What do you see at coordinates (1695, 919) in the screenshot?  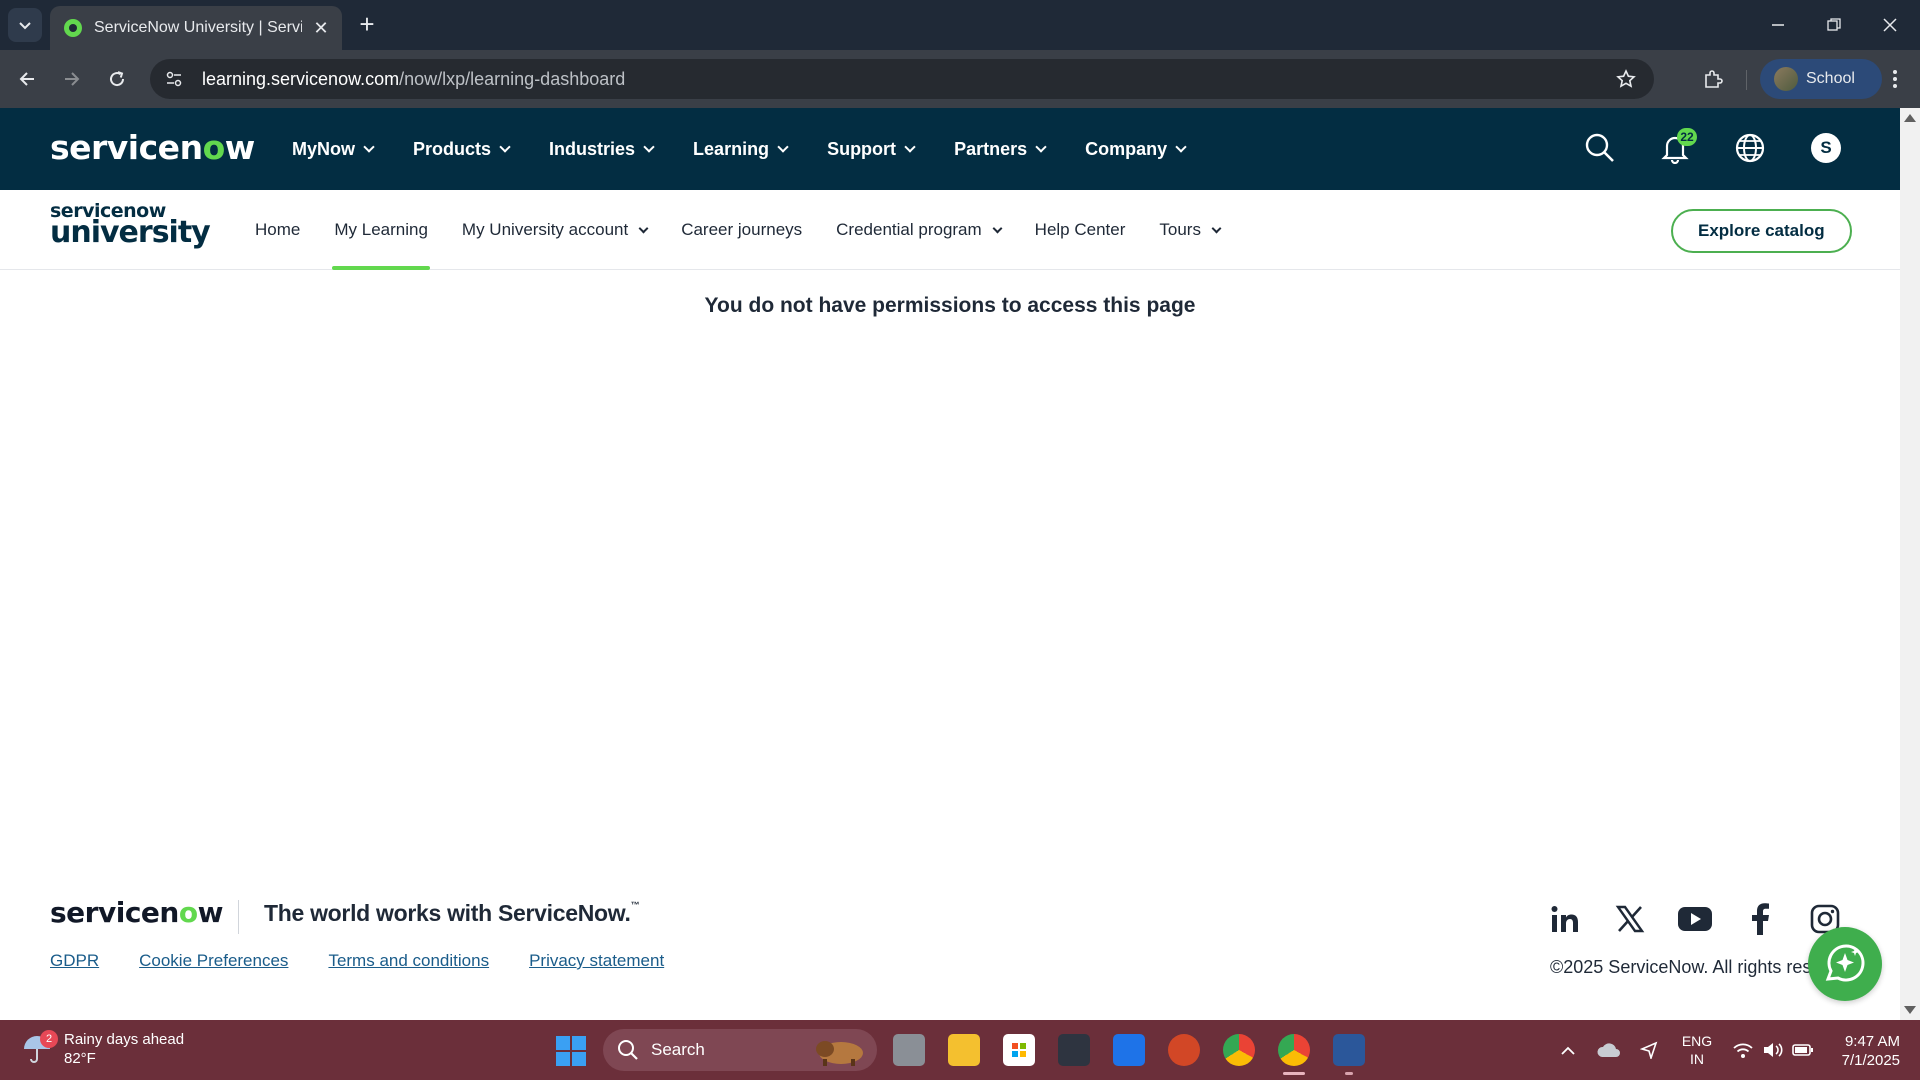 I see `youtube-icon` at bounding box center [1695, 919].